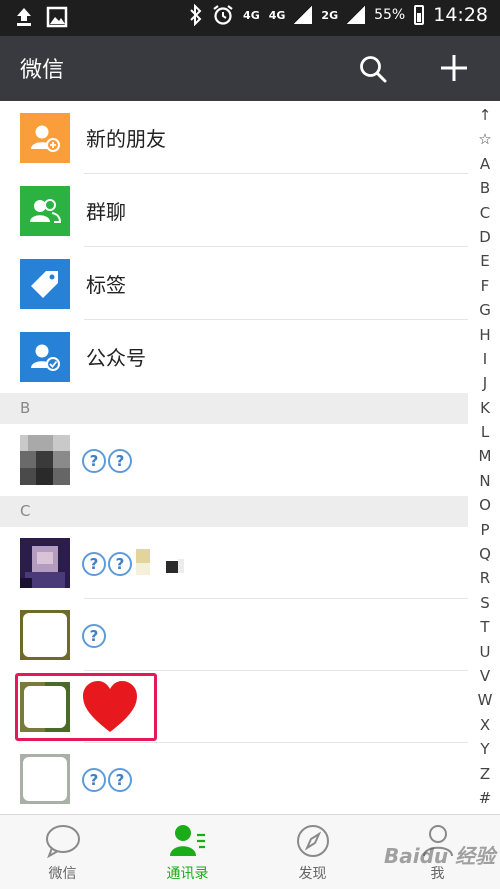 Image resolution: width=500 pixels, height=889 pixels. I want to click on signal-2g-icon, so click(356, 15).